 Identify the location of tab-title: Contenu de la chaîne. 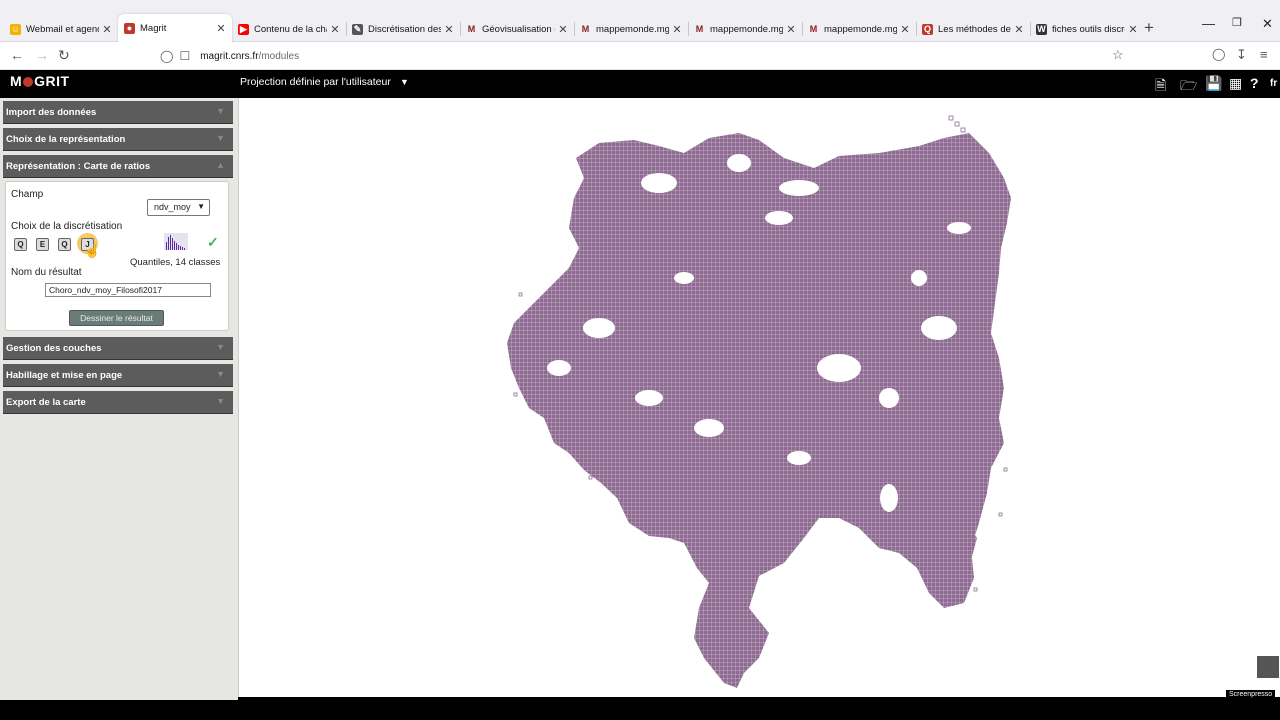
(290, 29).